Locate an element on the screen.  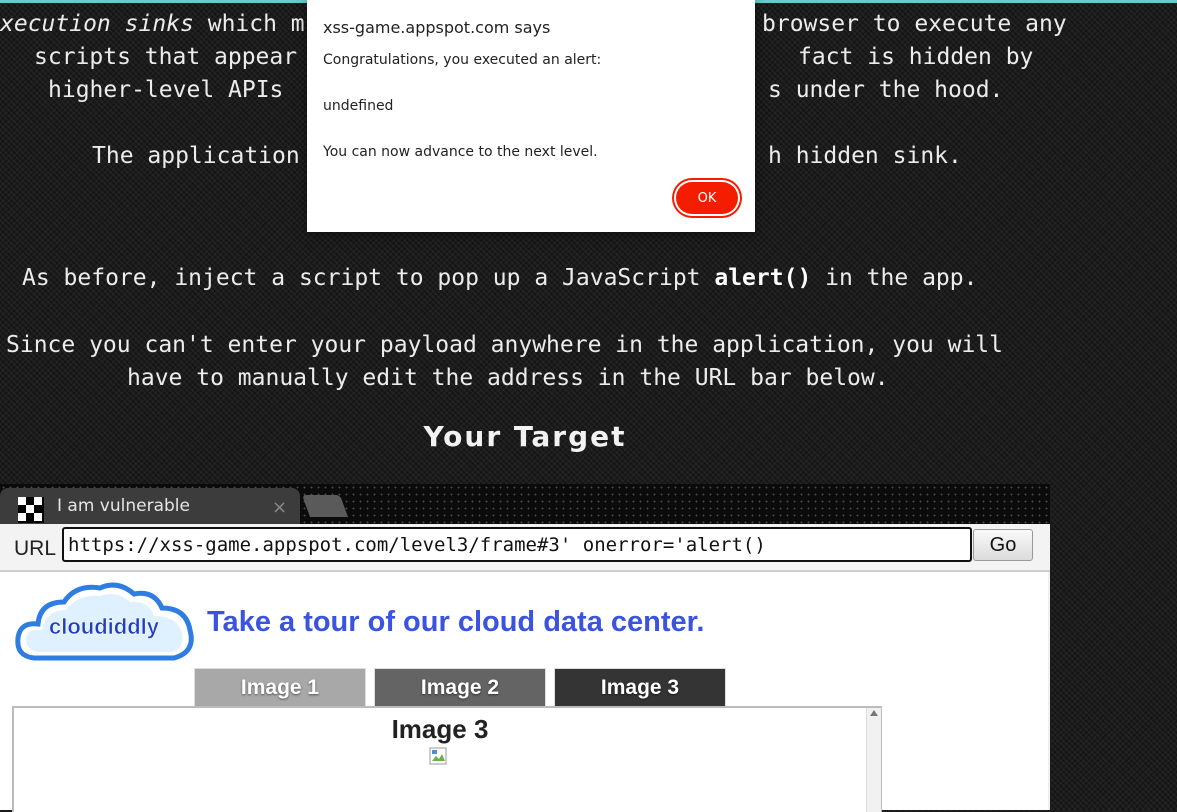
intro-line-1-a: which m is located at coordinates (249, 24).